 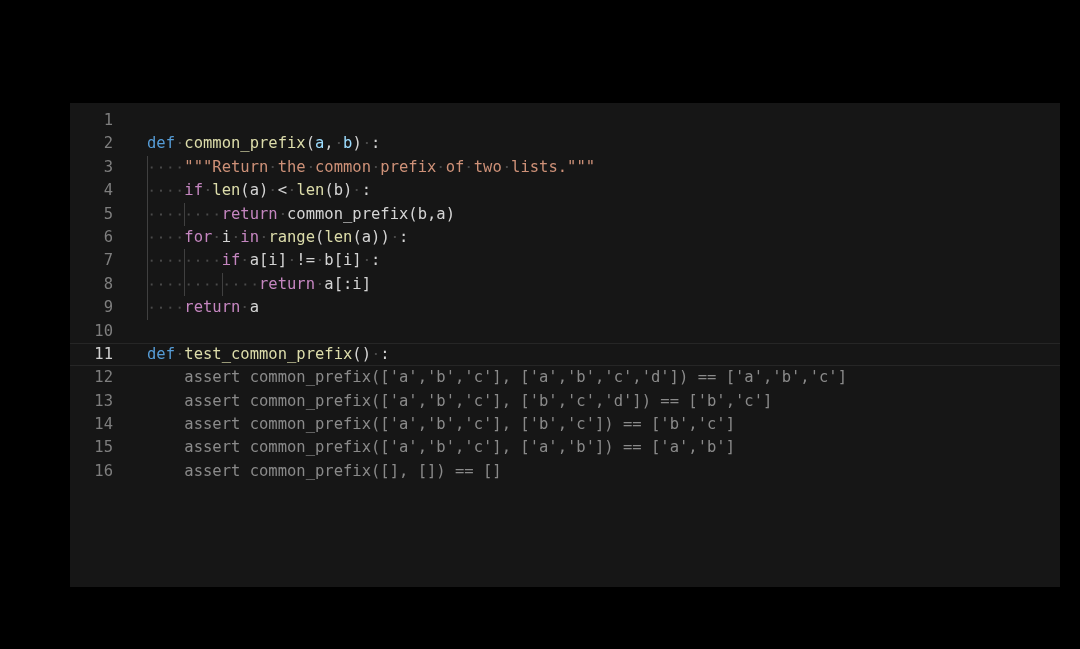 What do you see at coordinates (203, 308) in the screenshot?
I see `code-line: return a` at bounding box center [203, 308].